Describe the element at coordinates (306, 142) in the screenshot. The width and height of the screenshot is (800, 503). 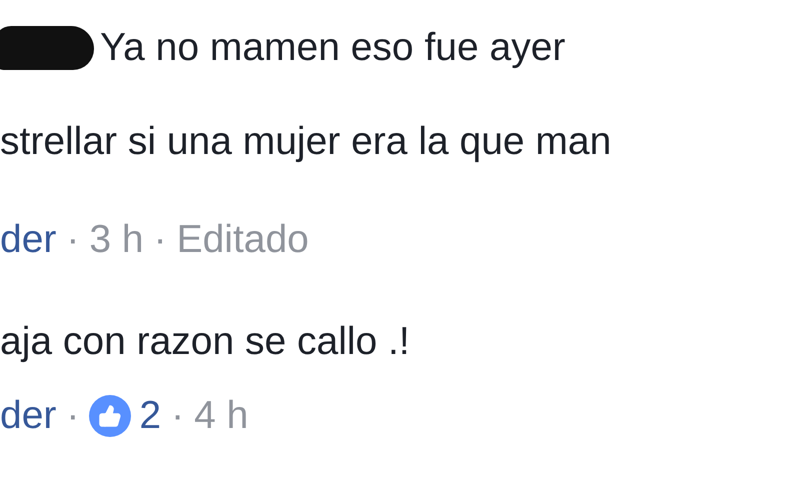
I see `comment-text: strellar si una mujer era la que man` at that location.